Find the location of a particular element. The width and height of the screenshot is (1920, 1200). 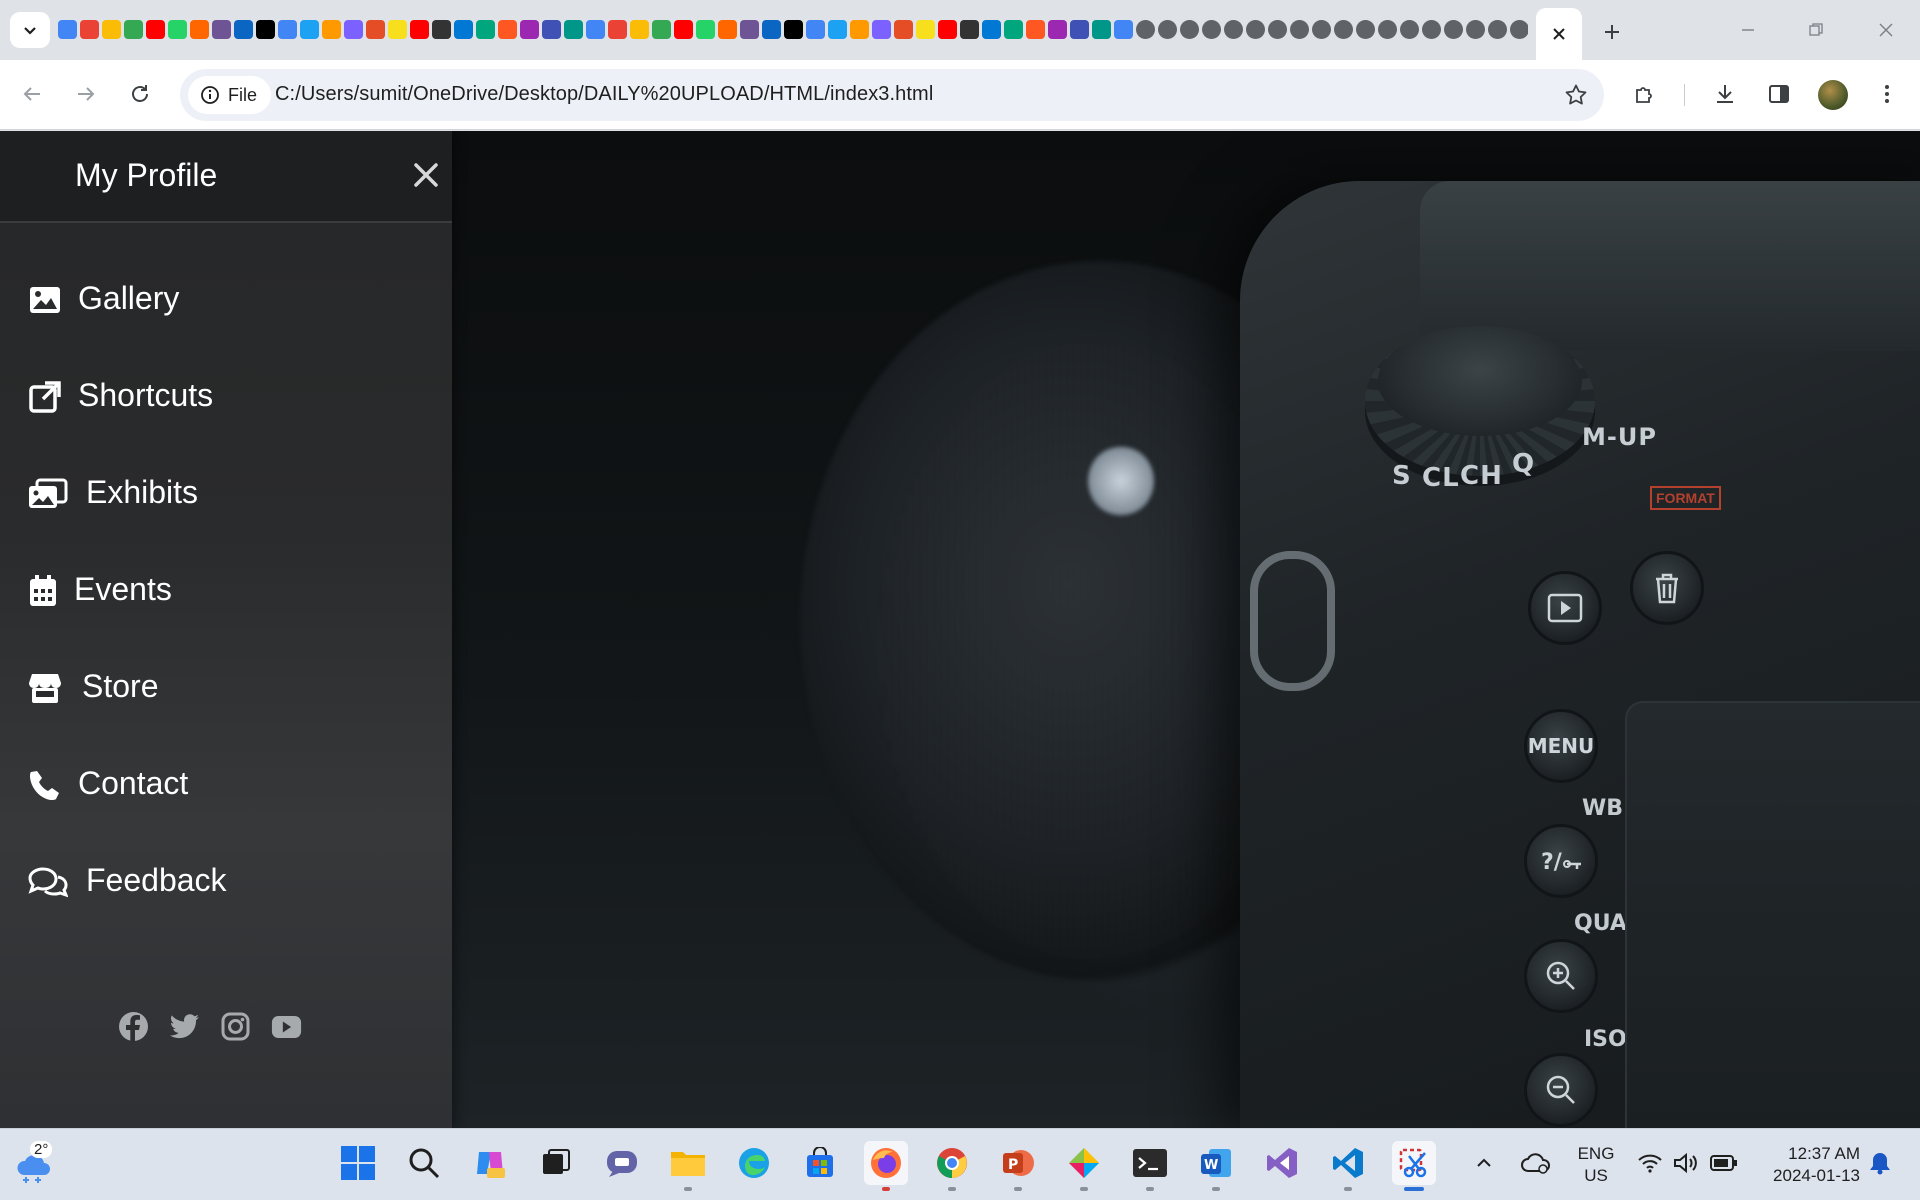

facebook-icon is located at coordinates (133, 1026).